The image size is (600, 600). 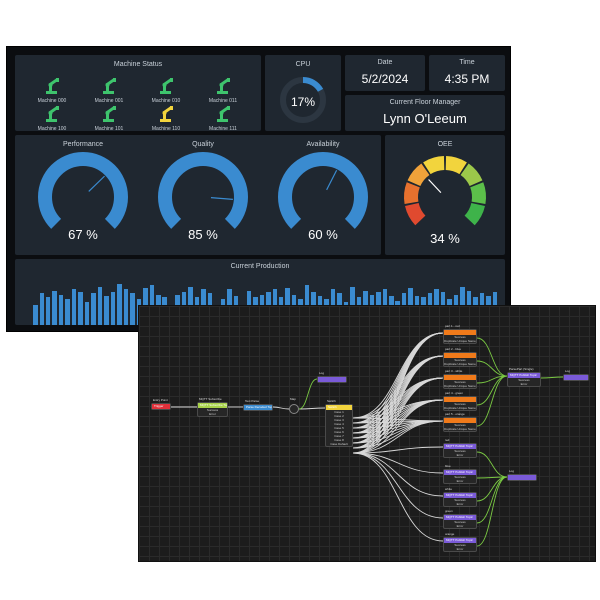 I want to click on node-title: orange, so click(x=450, y=534).